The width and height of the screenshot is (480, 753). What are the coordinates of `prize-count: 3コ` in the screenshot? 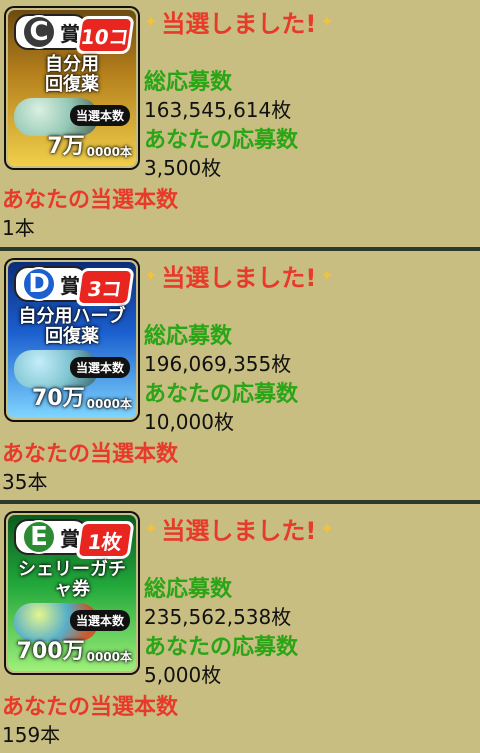 It's located at (105, 287).